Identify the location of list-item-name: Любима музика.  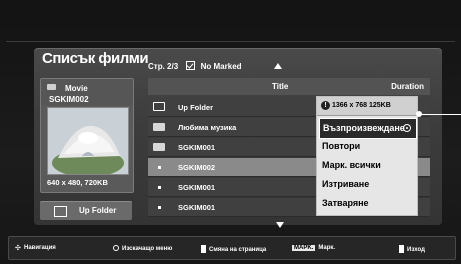
(207, 127).